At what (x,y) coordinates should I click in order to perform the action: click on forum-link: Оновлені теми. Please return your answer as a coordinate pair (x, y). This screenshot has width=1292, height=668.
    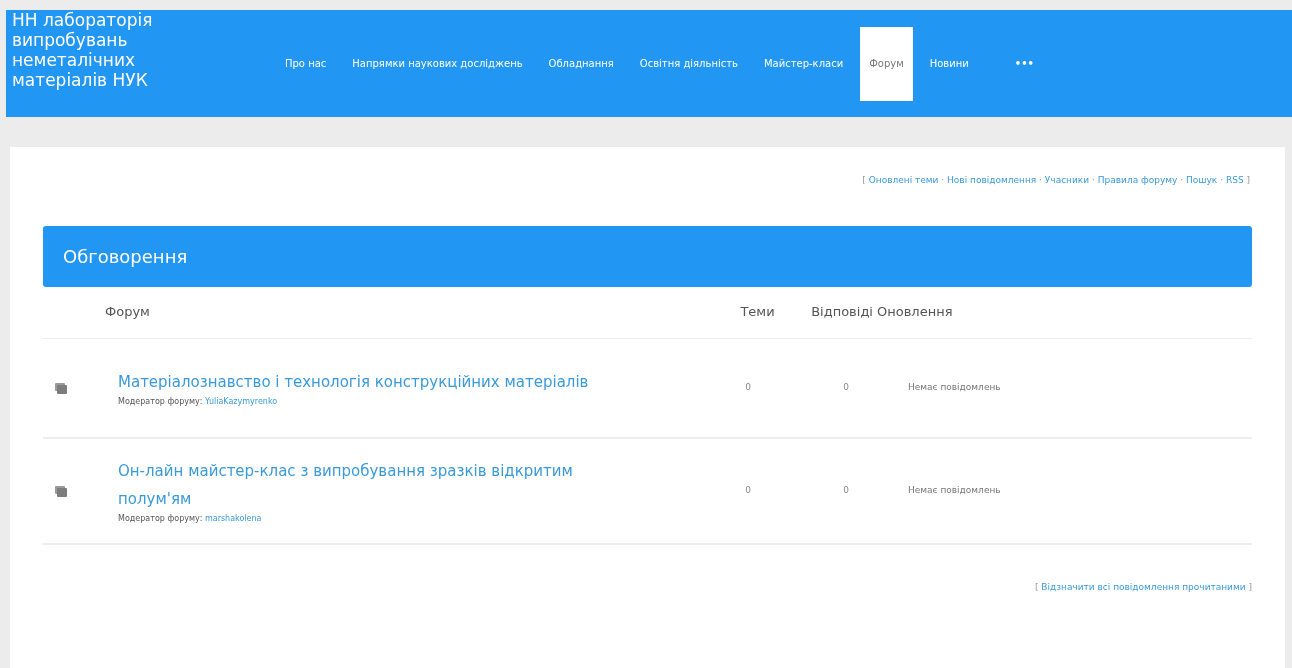
    Looking at the image, I should click on (903, 180).